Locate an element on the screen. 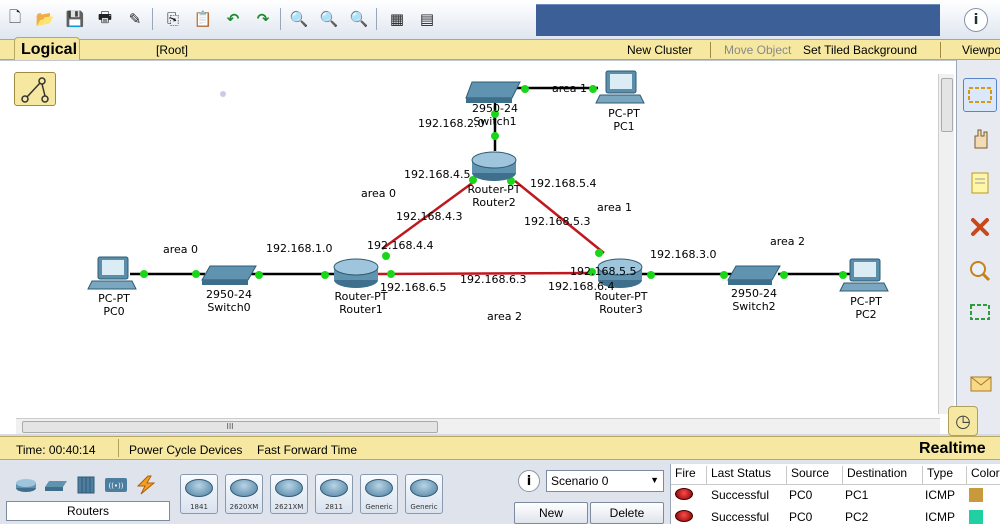  copy-icon: ⎘ is located at coordinates (173, 19).